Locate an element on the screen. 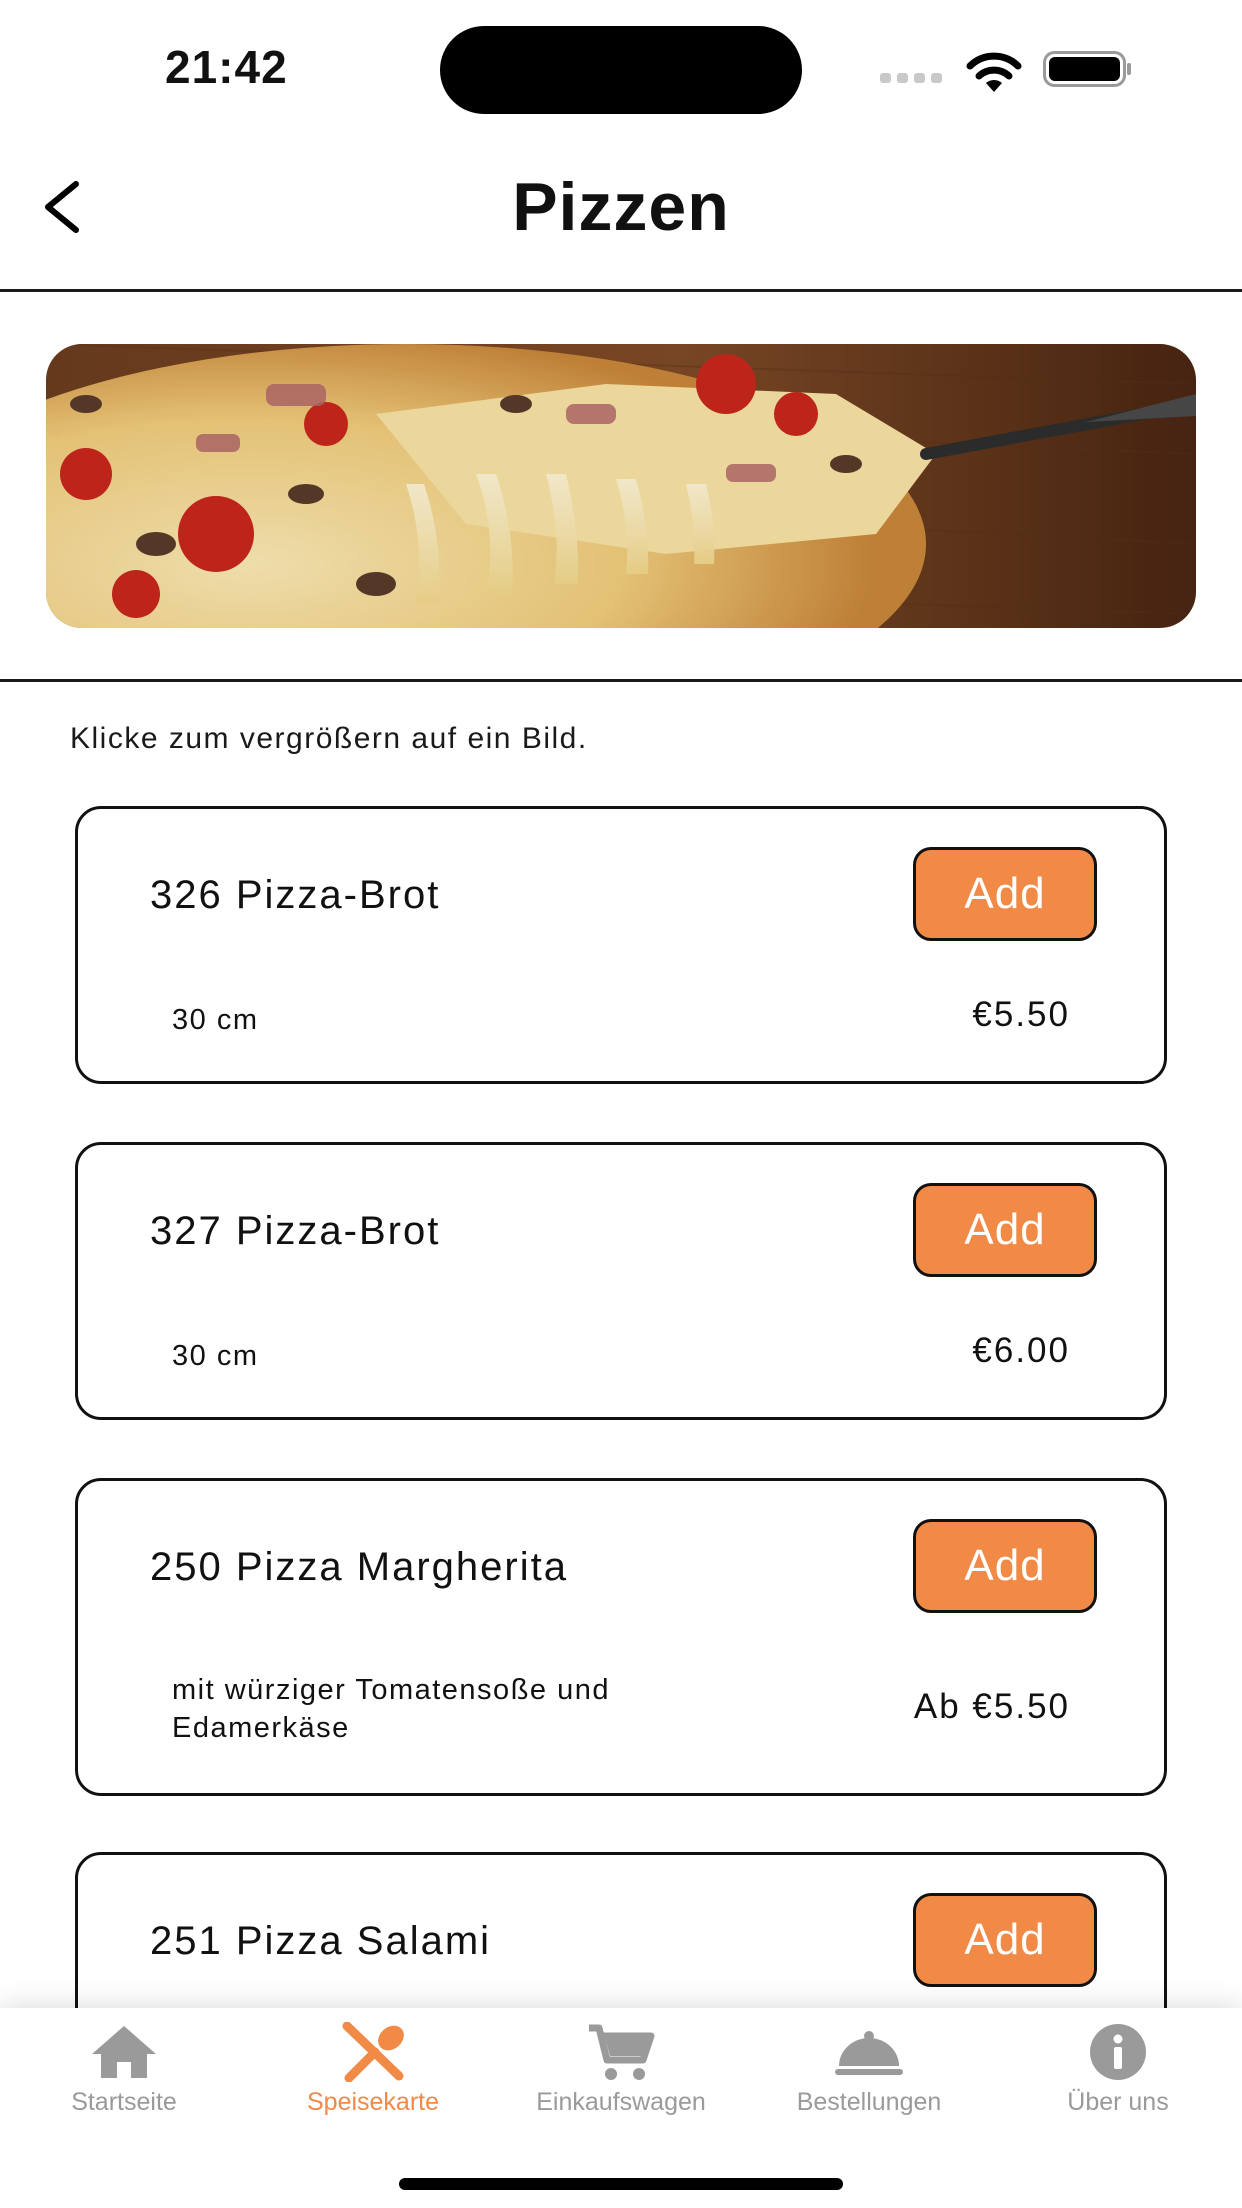 This screenshot has height=2208, width=1242. page-title: Pizzen is located at coordinates (621, 207).